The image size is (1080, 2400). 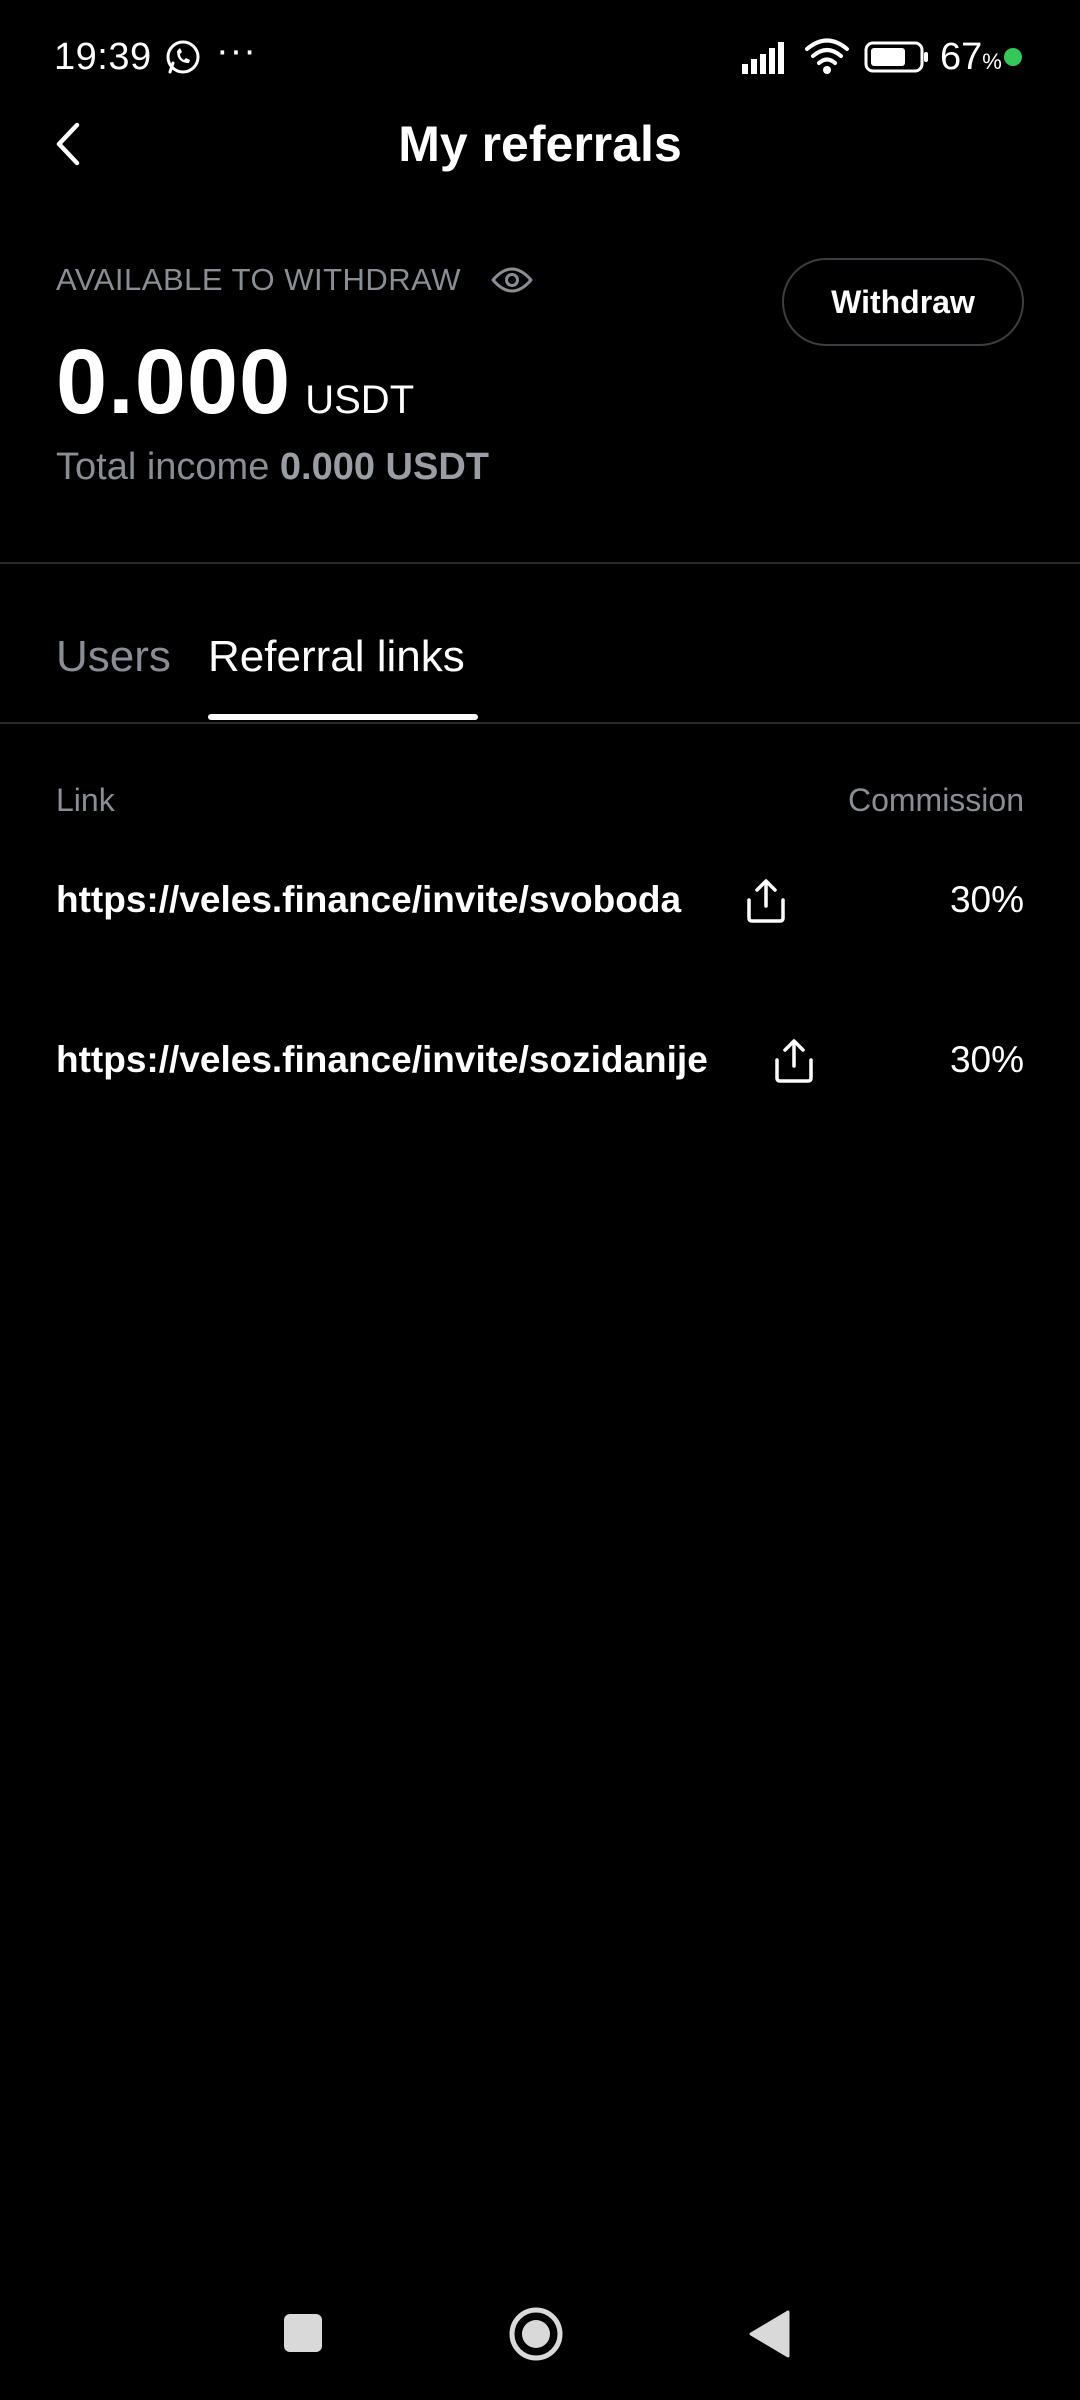 I want to click on battery-icon, so click(x=896, y=57).